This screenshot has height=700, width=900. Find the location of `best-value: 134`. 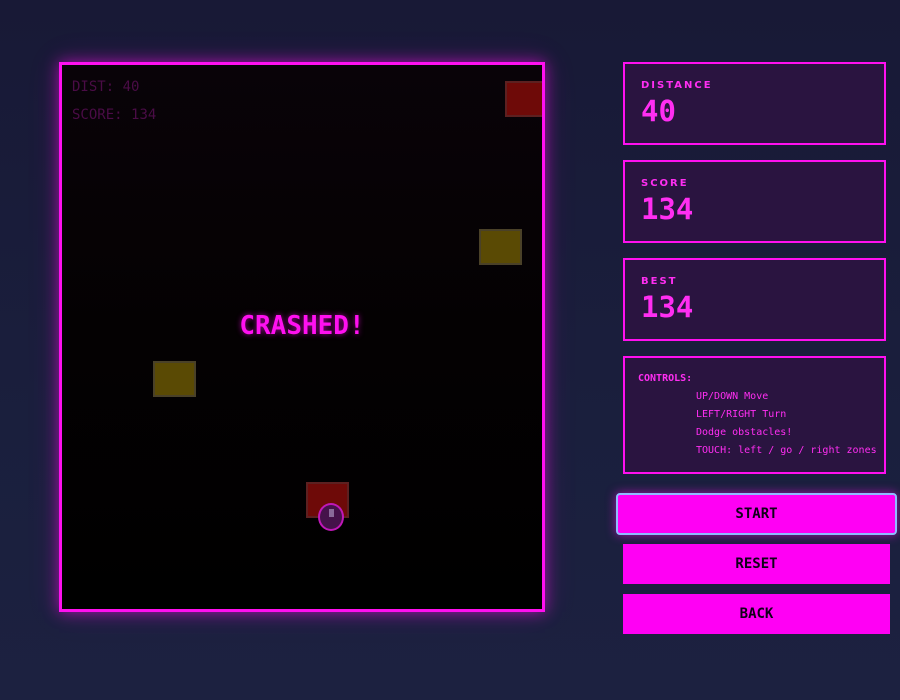

best-value: 134 is located at coordinates (667, 307).